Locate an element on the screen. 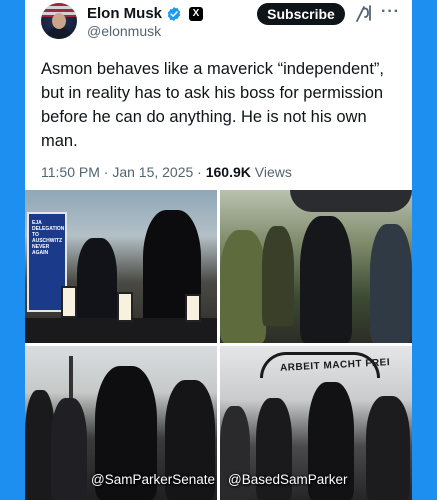 This screenshot has width=437, height=500. grok-icon is located at coordinates (364, 13).